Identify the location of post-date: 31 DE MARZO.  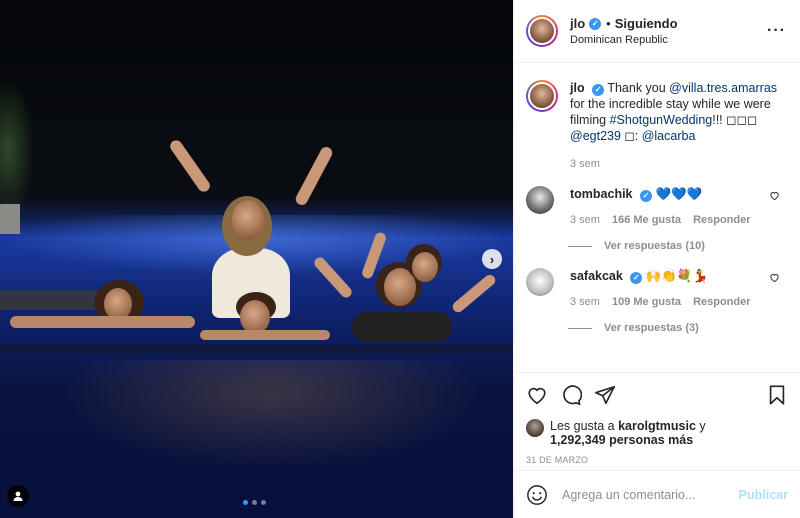
(657, 460).